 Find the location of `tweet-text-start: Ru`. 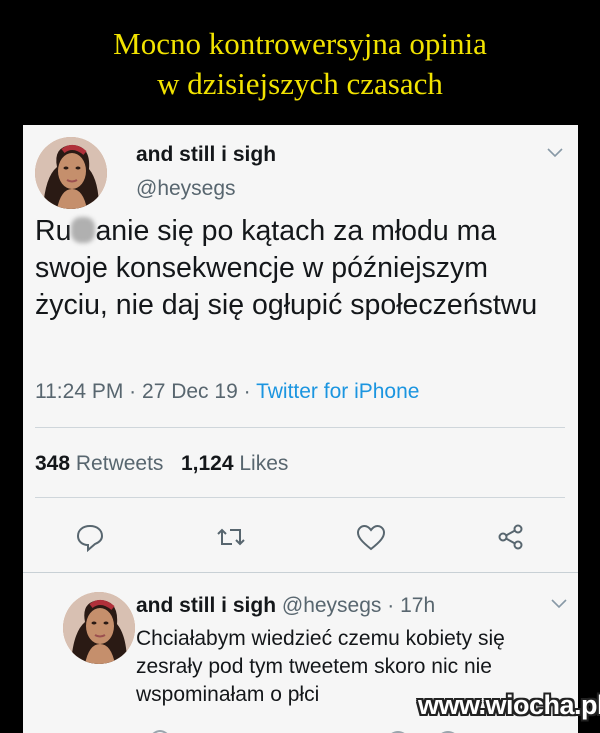

tweet-text-start: Ru is located at coordinates (53, 231).